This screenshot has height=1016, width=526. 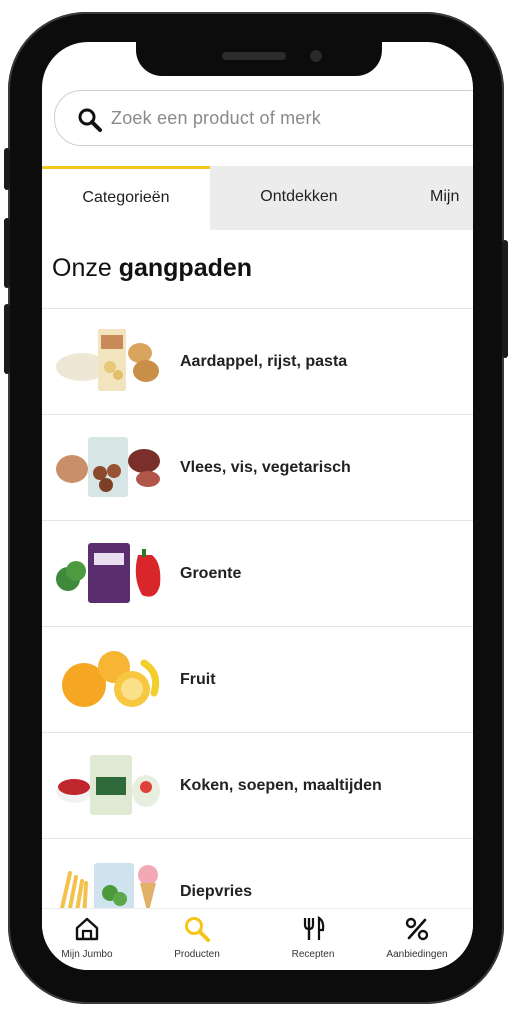 I want to click on home-icon, so click(x=87, y=929).